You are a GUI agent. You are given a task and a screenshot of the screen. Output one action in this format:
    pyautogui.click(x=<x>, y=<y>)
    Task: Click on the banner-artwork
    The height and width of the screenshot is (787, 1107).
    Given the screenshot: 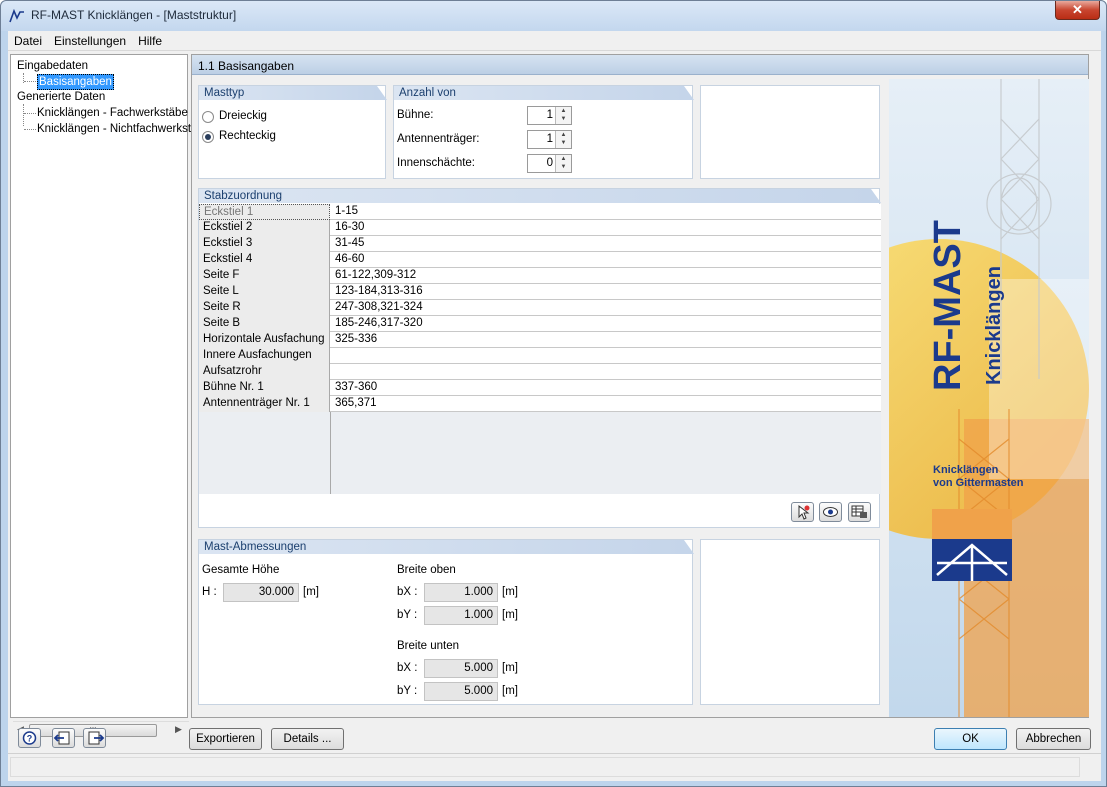 What is the action you would take?
    pyautogui.click(x=989, y=398)
    